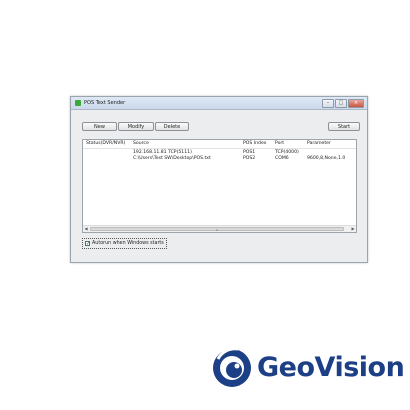 The height and width of the screenshot is (410, 410). What do you see at coordinates (105, 144) in the screenshot?
I see `column-header-status: Status(DVR/NVR)` at bounding box center [105, 144].